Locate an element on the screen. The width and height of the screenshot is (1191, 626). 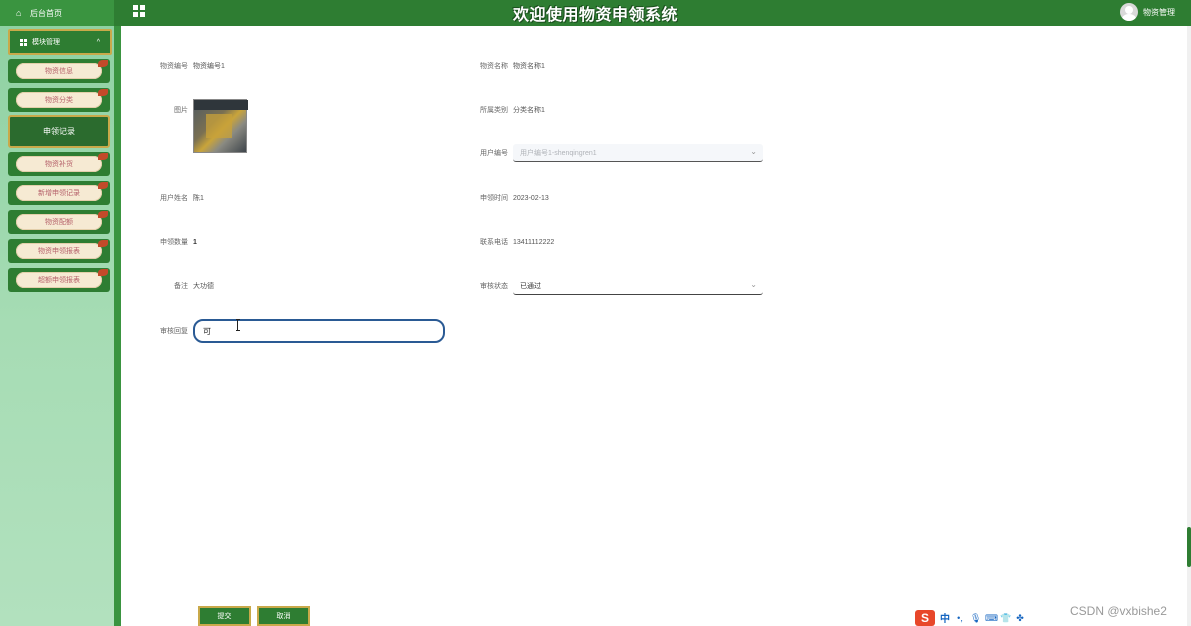
apps-icon: ✤ is located at coordinates (1020, 618).